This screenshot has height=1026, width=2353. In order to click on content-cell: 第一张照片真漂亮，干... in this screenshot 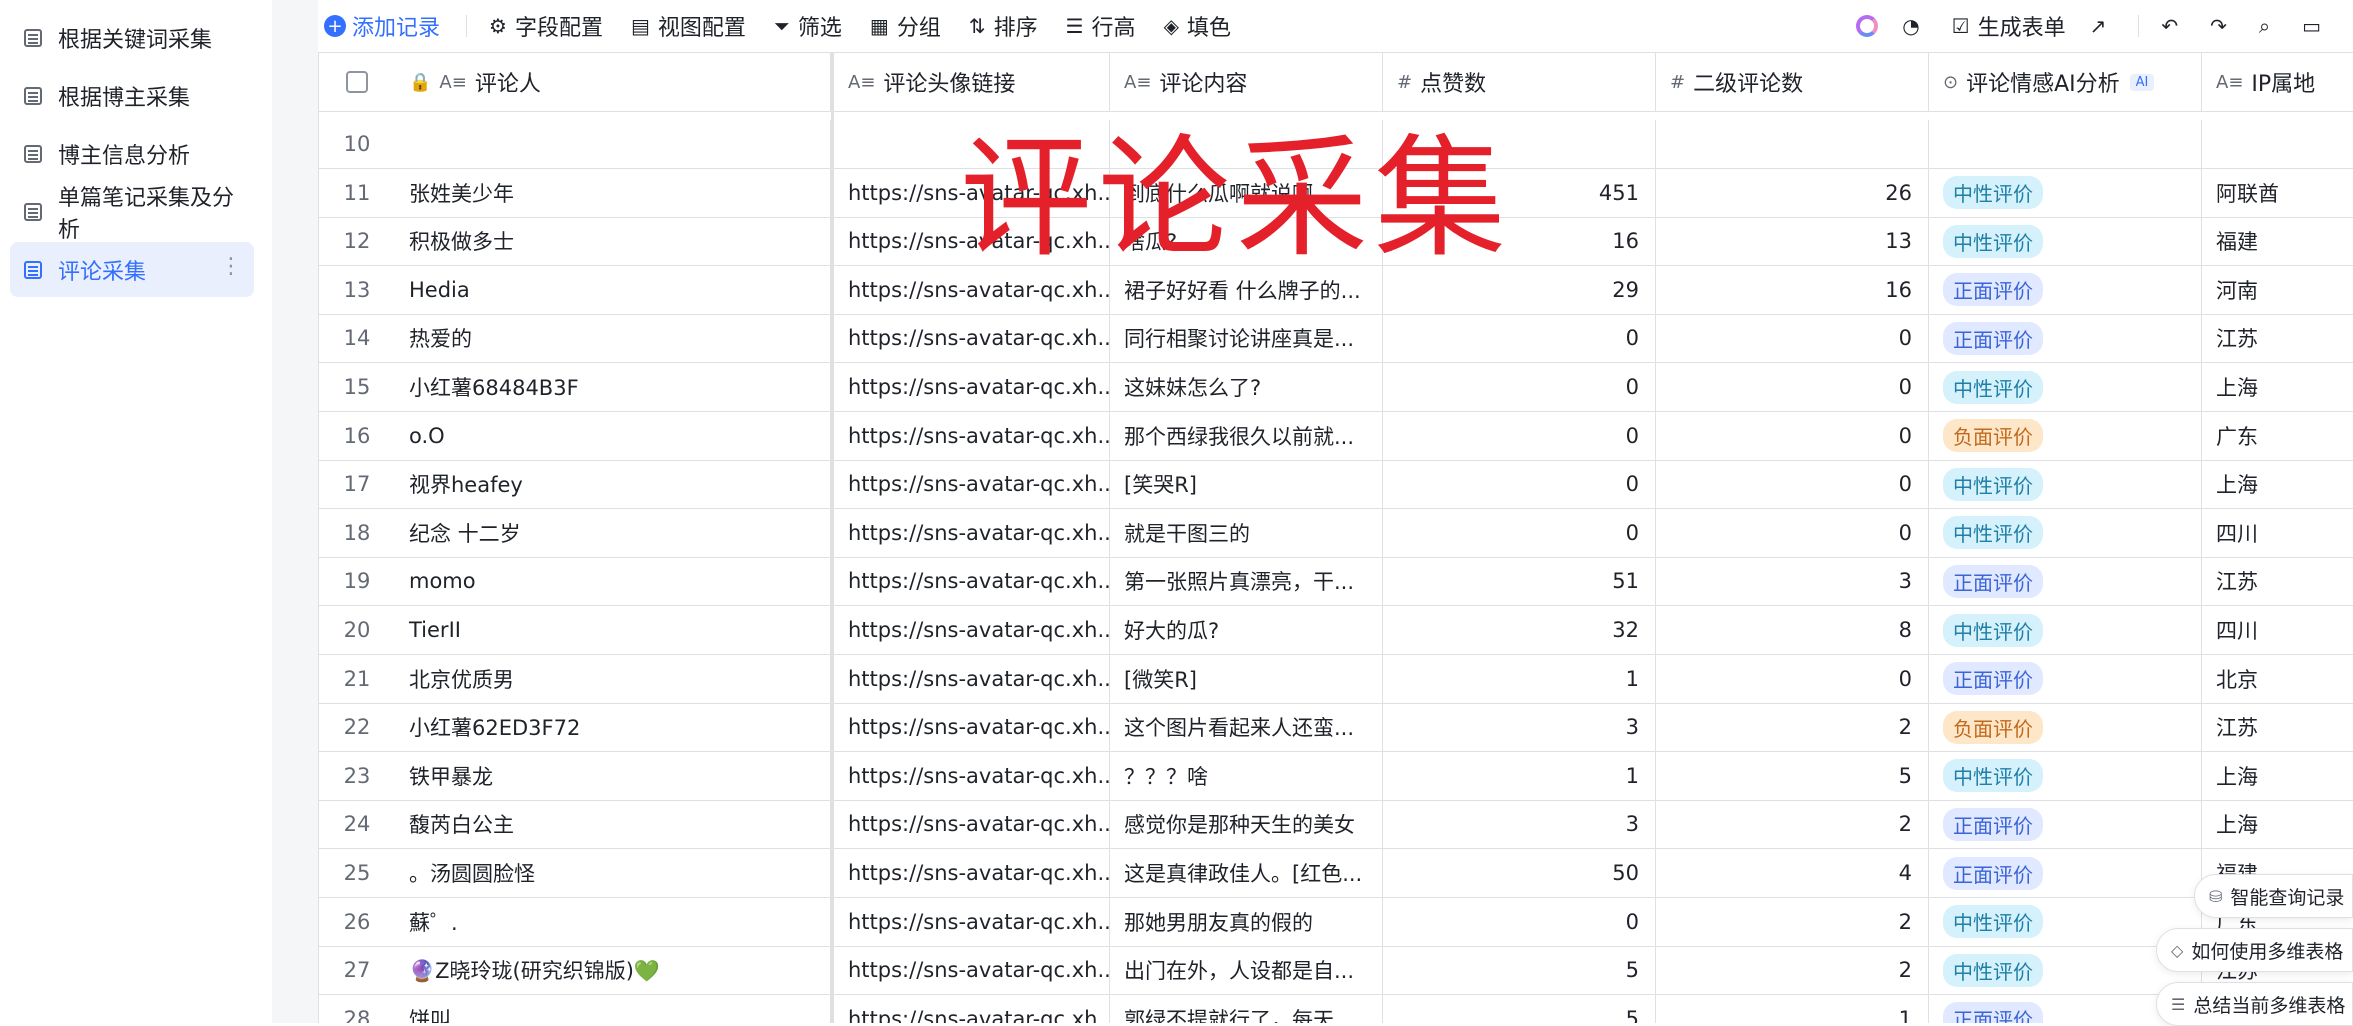, I will do `click(1246, 581)`.